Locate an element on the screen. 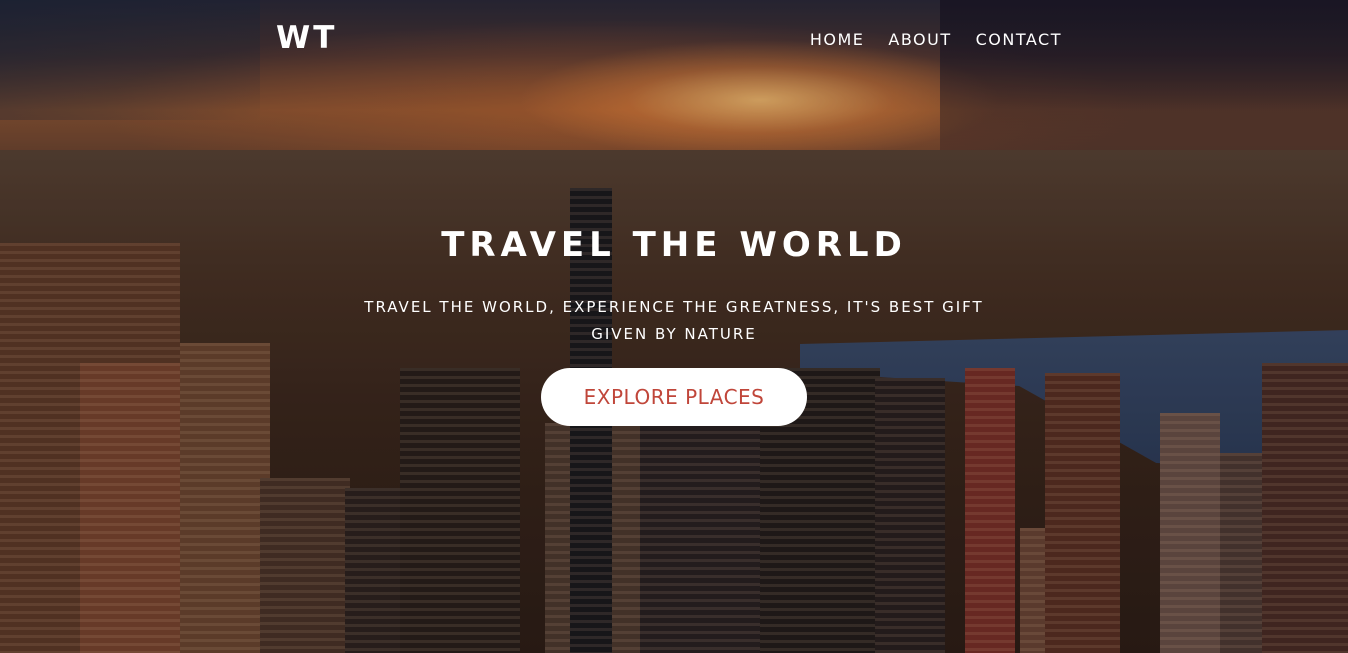 The height and width of the screenshot is (653, 1348). nav-link-home: HOME is located at coordinates (837, 40).